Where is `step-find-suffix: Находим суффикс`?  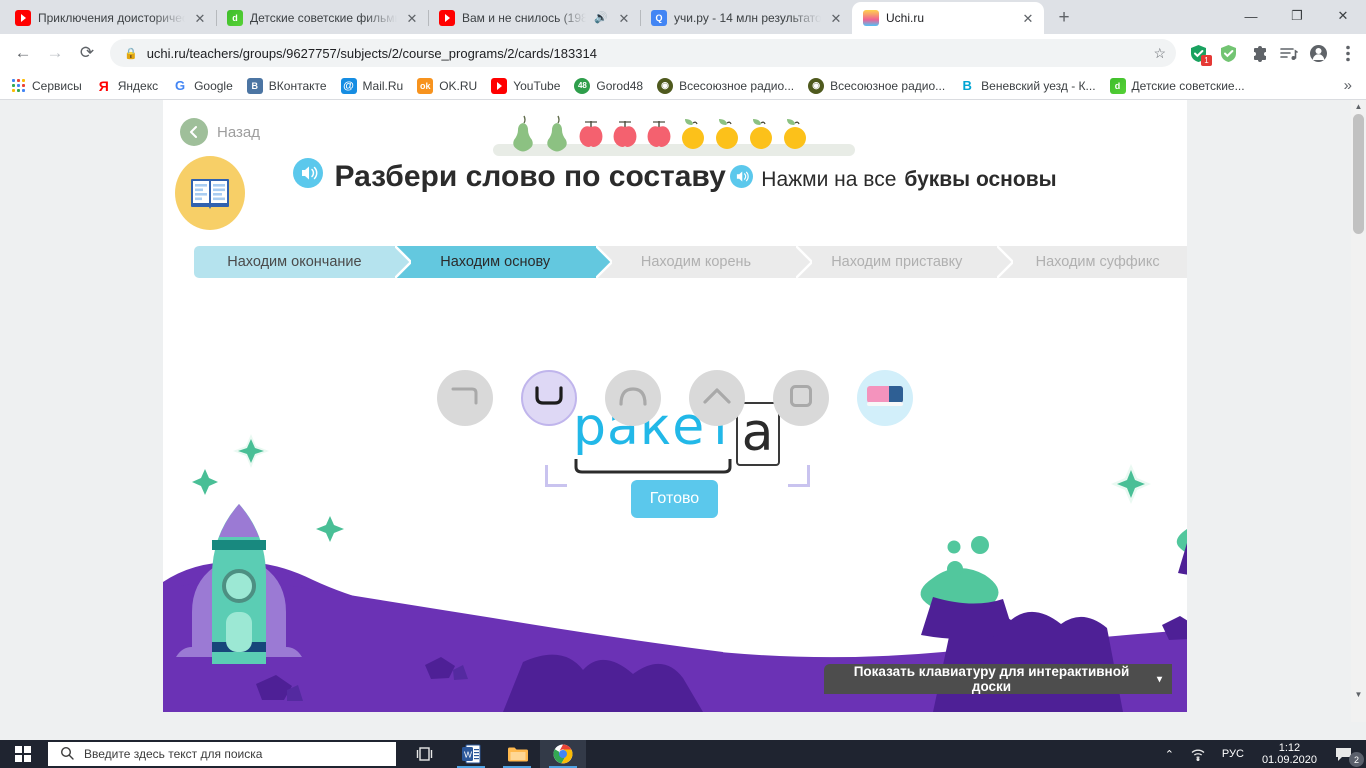
step-find-suffix: Находим суффикс is located at coordinates (1092, 262).